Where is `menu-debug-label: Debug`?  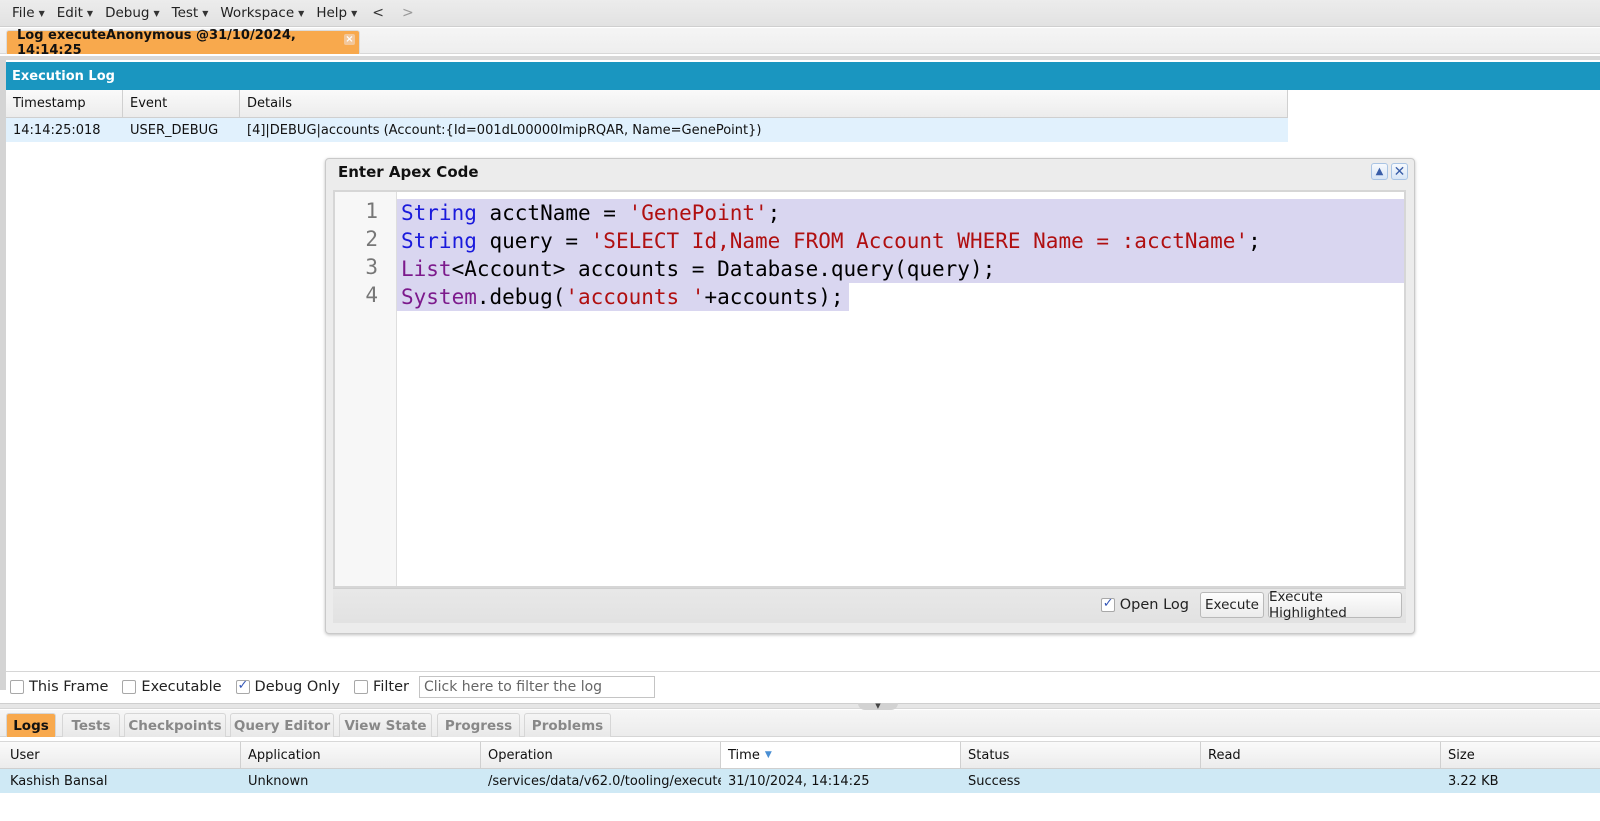
menu-debug-label: Debug is located at coordinates (127, 13).